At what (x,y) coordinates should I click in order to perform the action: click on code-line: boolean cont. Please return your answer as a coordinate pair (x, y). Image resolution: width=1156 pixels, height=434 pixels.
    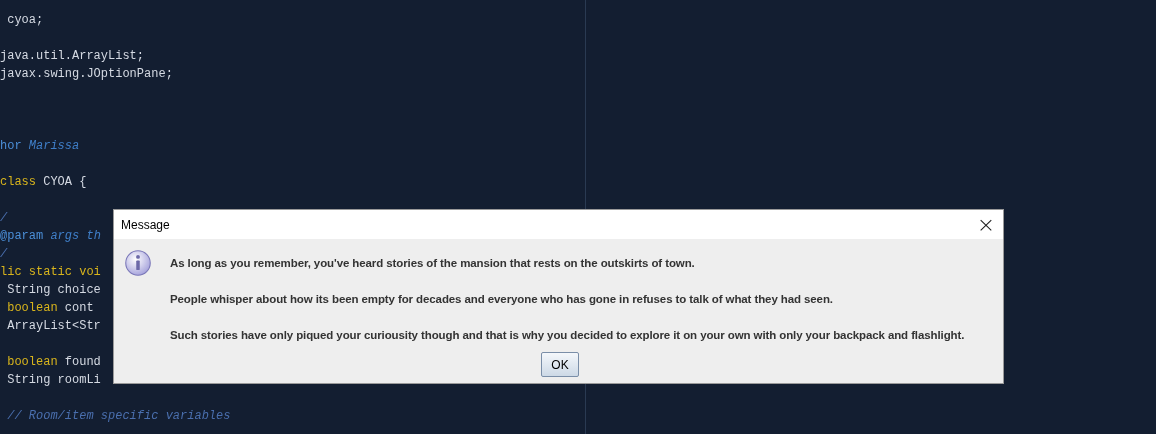
    Looking at the image, I should click on (50, 308).